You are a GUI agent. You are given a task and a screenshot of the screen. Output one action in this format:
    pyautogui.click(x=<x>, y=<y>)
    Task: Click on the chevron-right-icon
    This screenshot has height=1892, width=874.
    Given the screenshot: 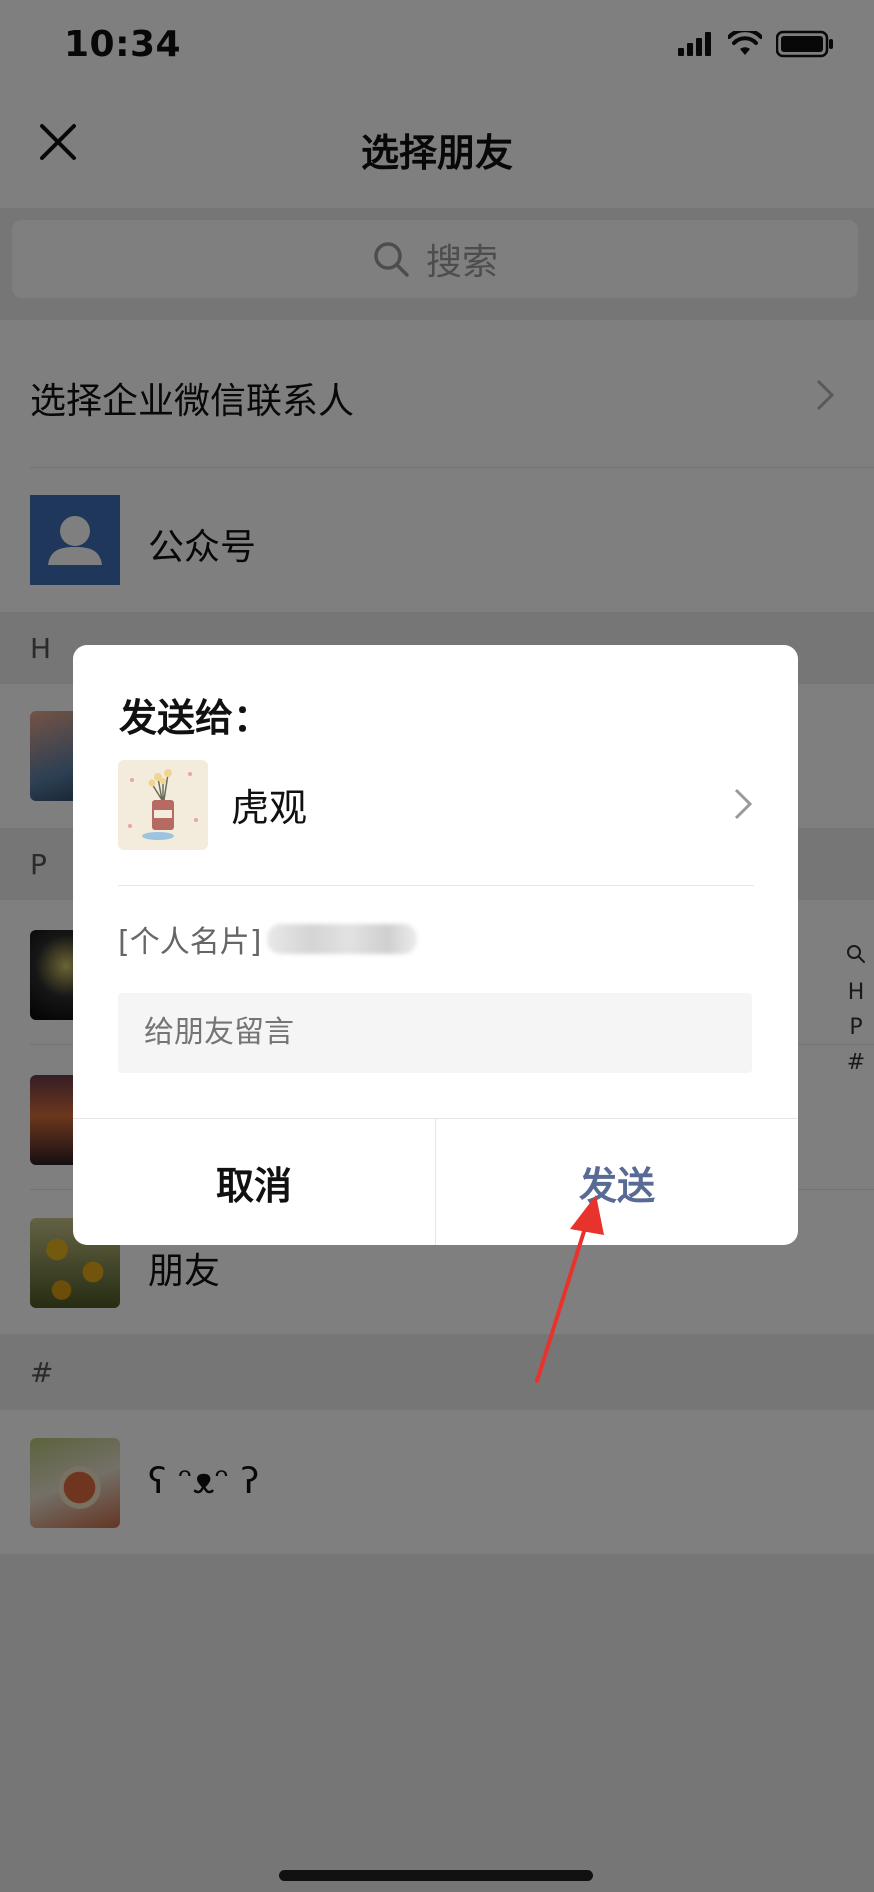 What is the action you would take?
    pyautogui.click(x=743, y=804)
    